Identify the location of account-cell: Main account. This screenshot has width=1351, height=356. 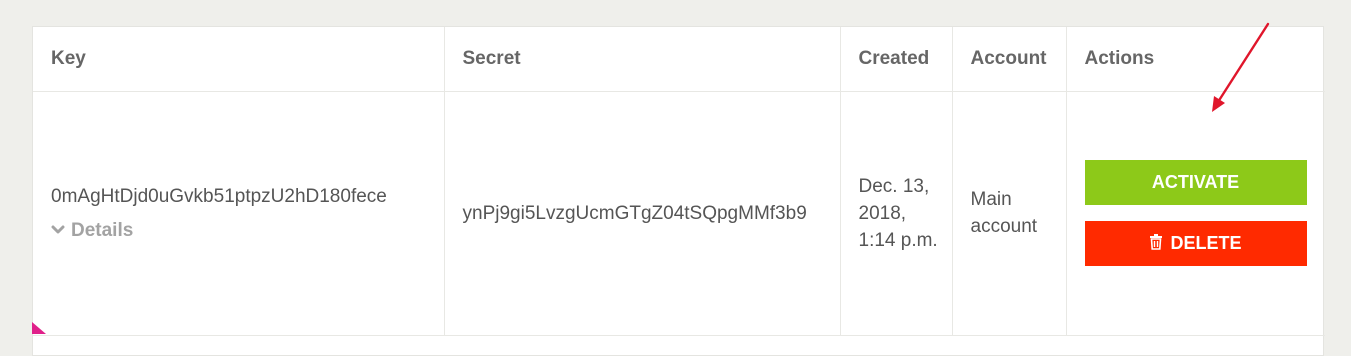
(1009, 213).